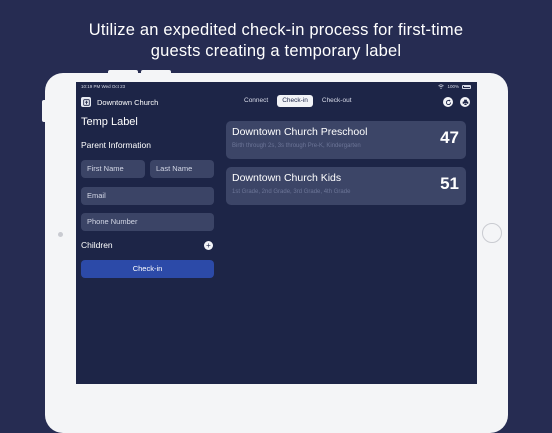  Describe the element at coordinates (449, 183) in the screenshot. I see `group-count: 51` at that location.